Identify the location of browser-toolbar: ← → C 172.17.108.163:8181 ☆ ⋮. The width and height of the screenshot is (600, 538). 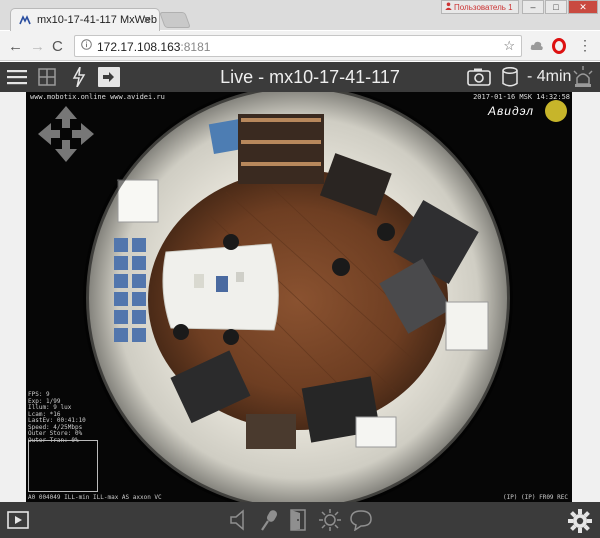
(300, 46).